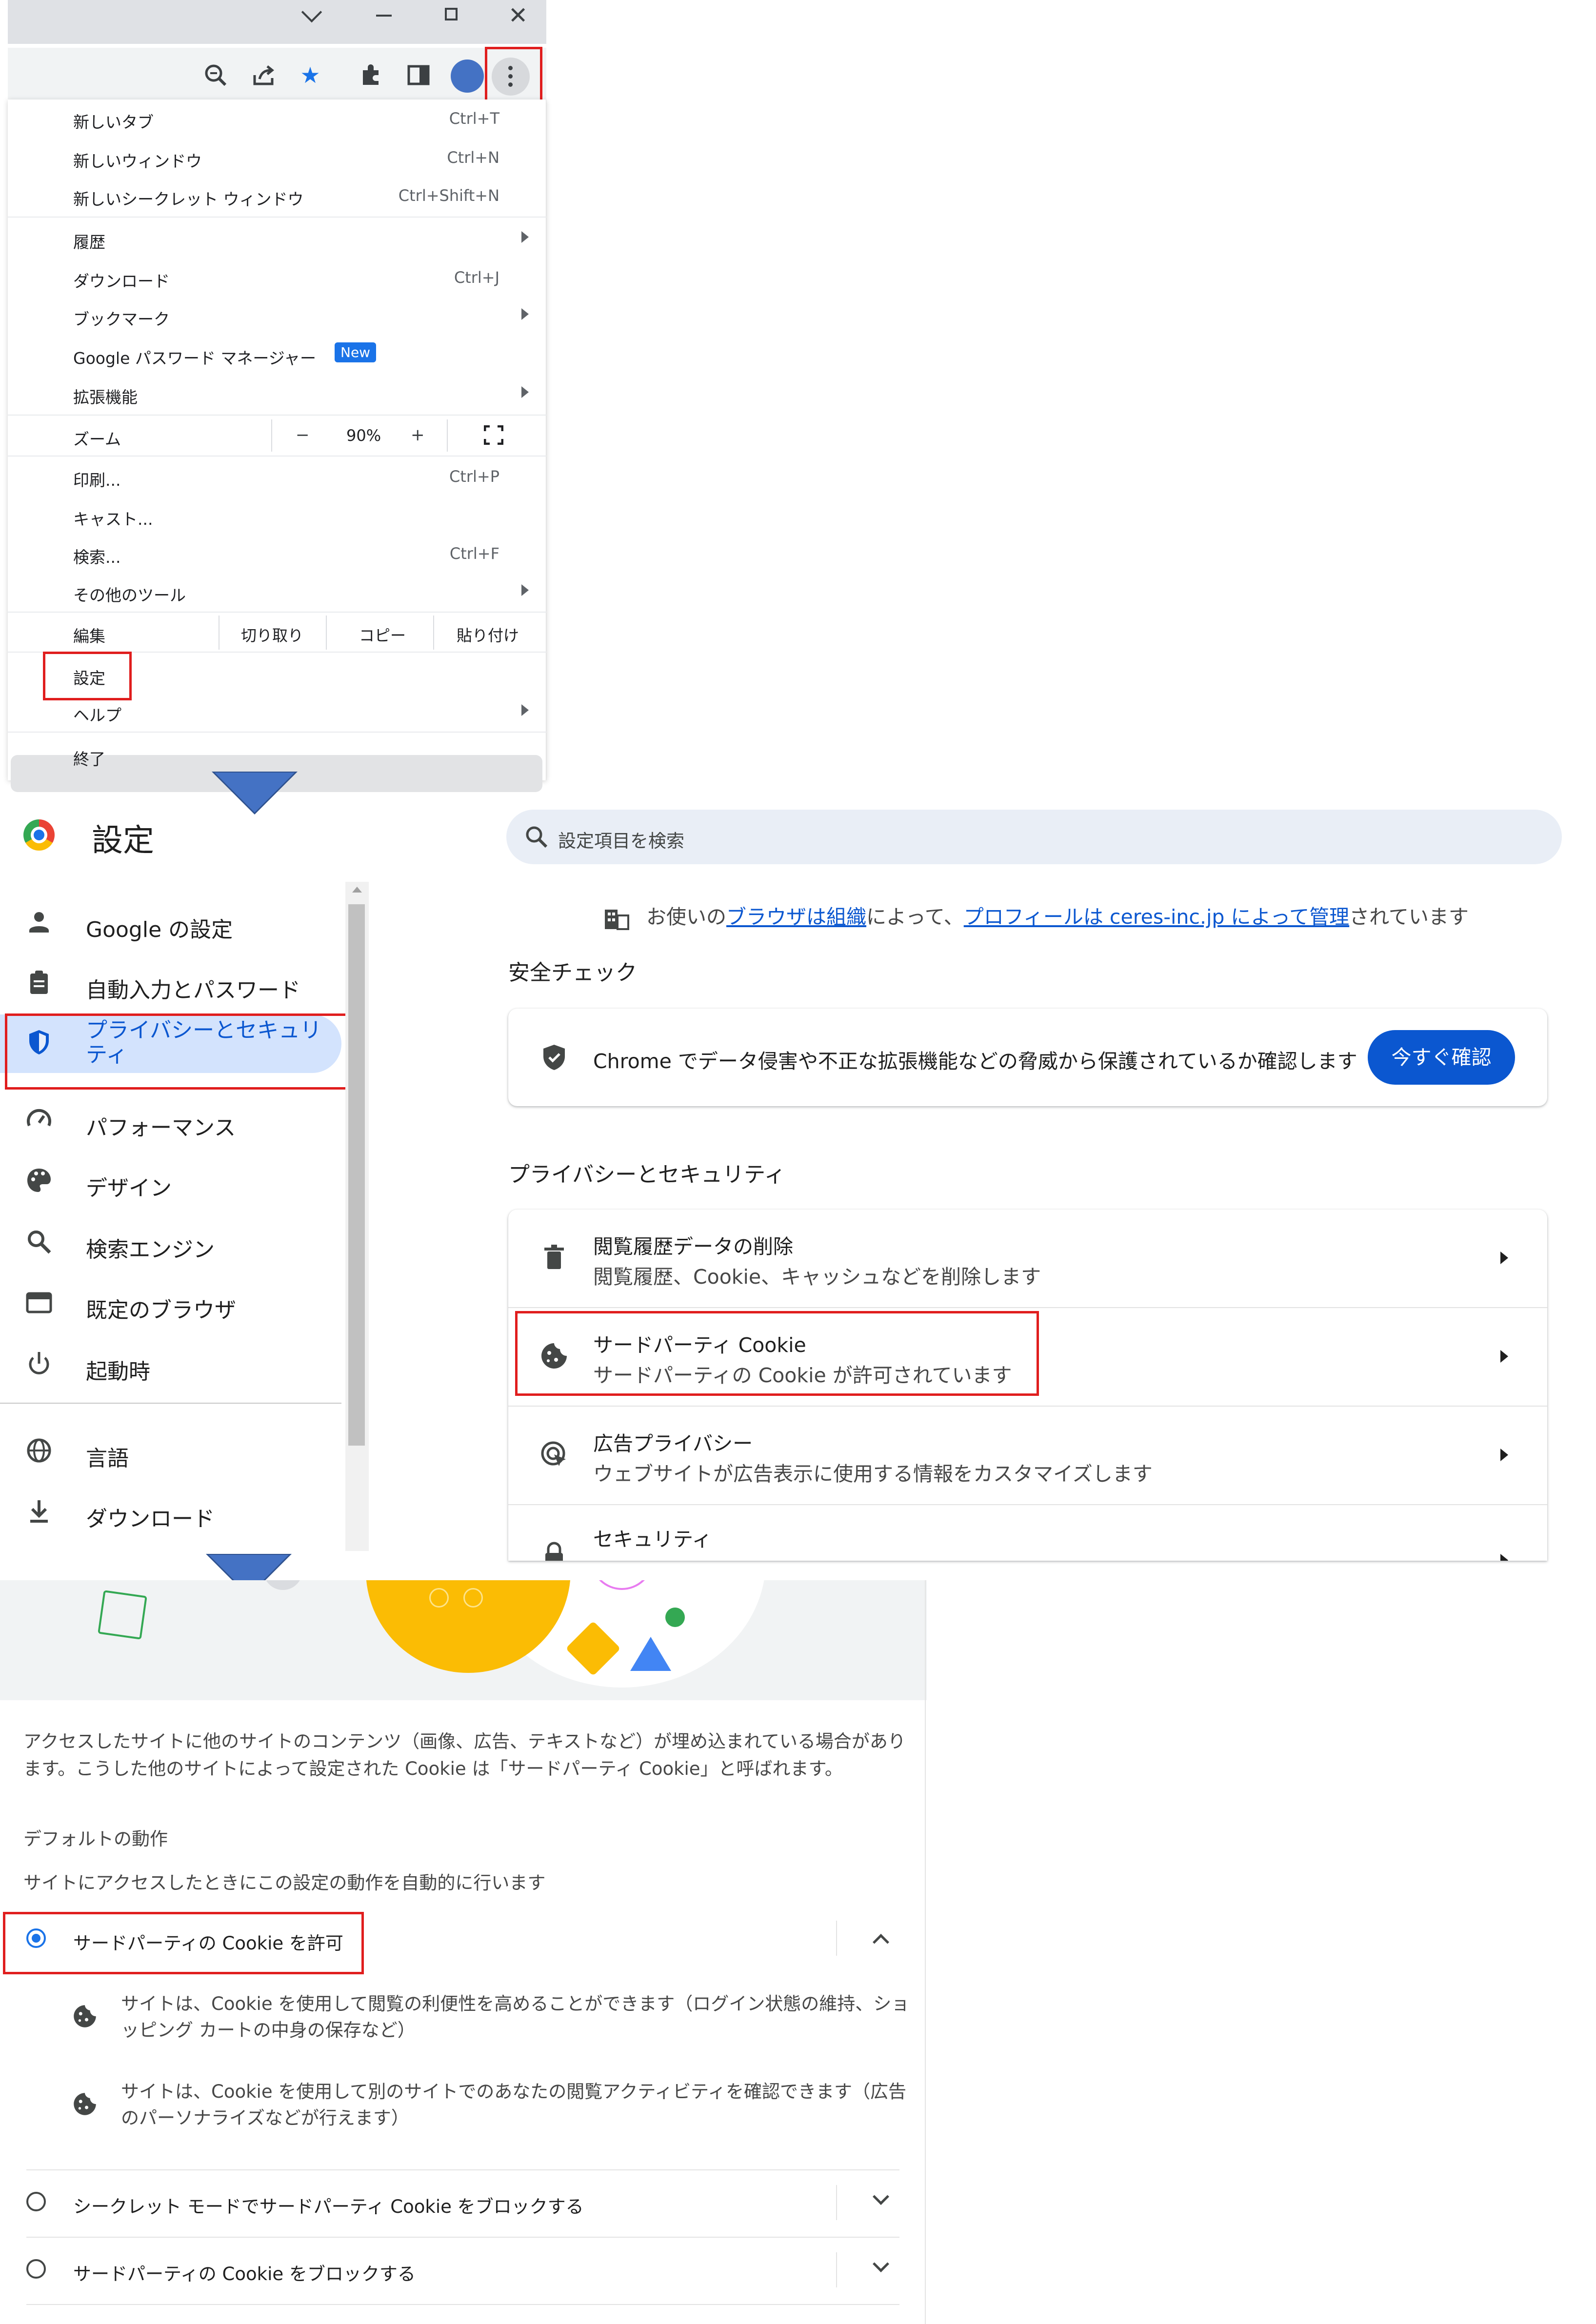  Describe the element at coordinates (277, 476) in the screenshot. I see `menu-item-print: 印刷... Ctrl+P` at that location.